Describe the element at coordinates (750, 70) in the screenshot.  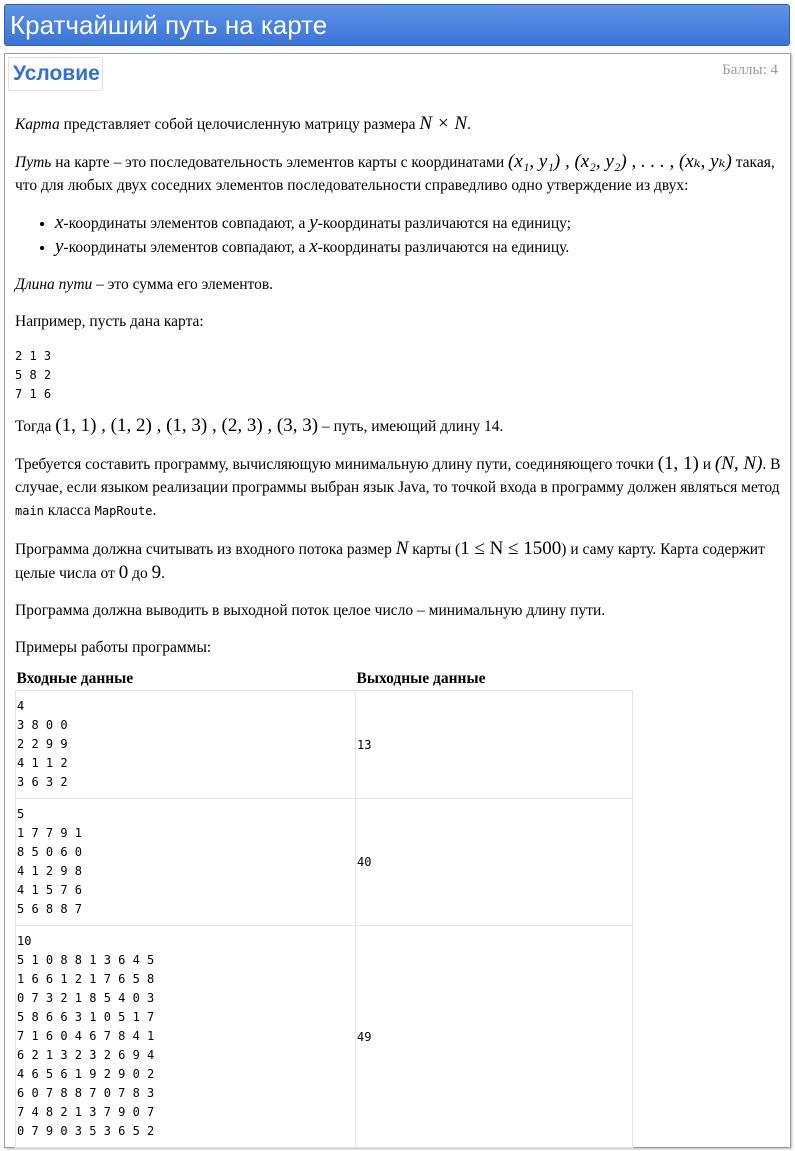
I see `score-label: Баллы: 4` at that location.